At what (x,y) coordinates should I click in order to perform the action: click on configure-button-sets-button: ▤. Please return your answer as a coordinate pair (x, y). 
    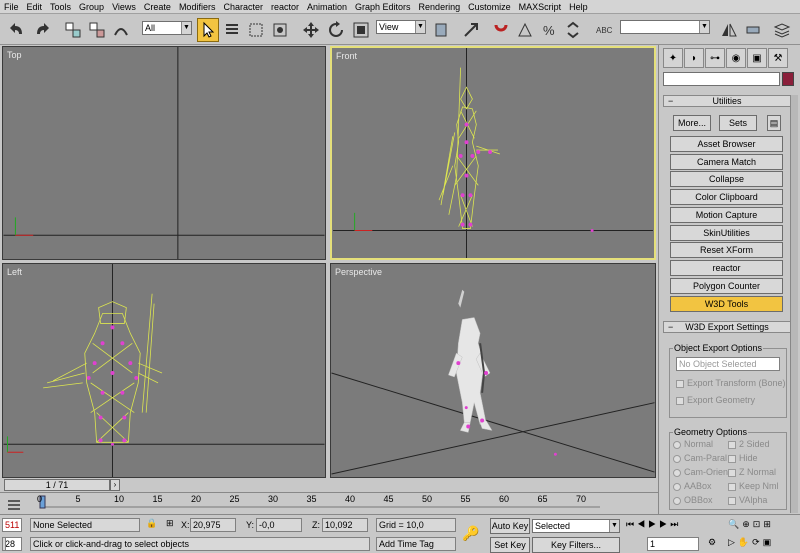
    Looking at the image, I should click on (774, 123).